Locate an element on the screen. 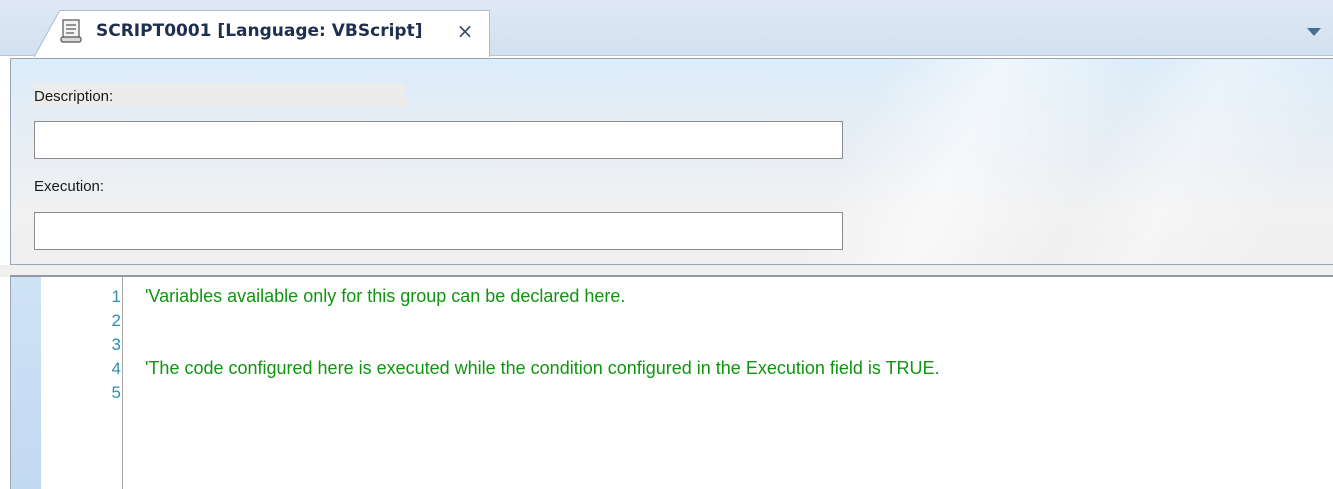  line-number: 5 is located at coordinates (116, 392).